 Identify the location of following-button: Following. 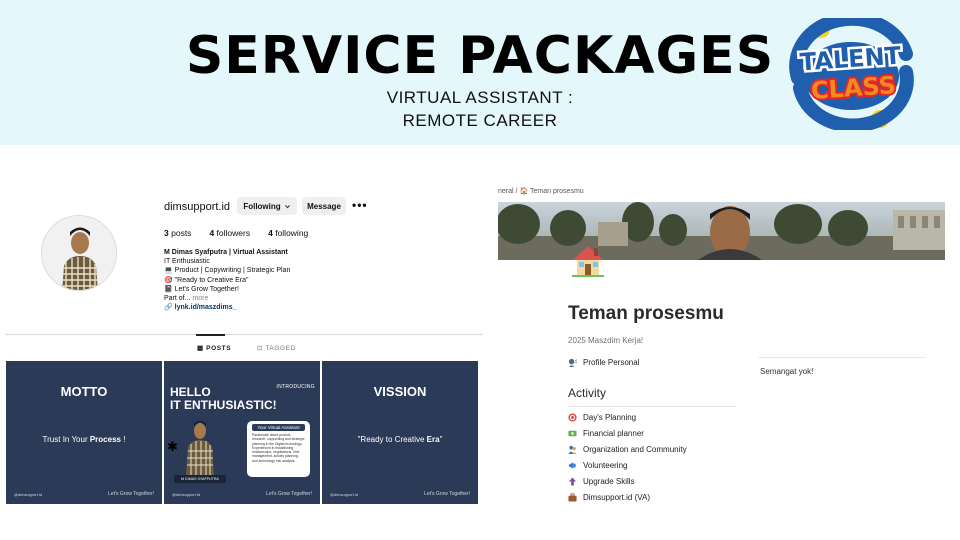
(267, 206).